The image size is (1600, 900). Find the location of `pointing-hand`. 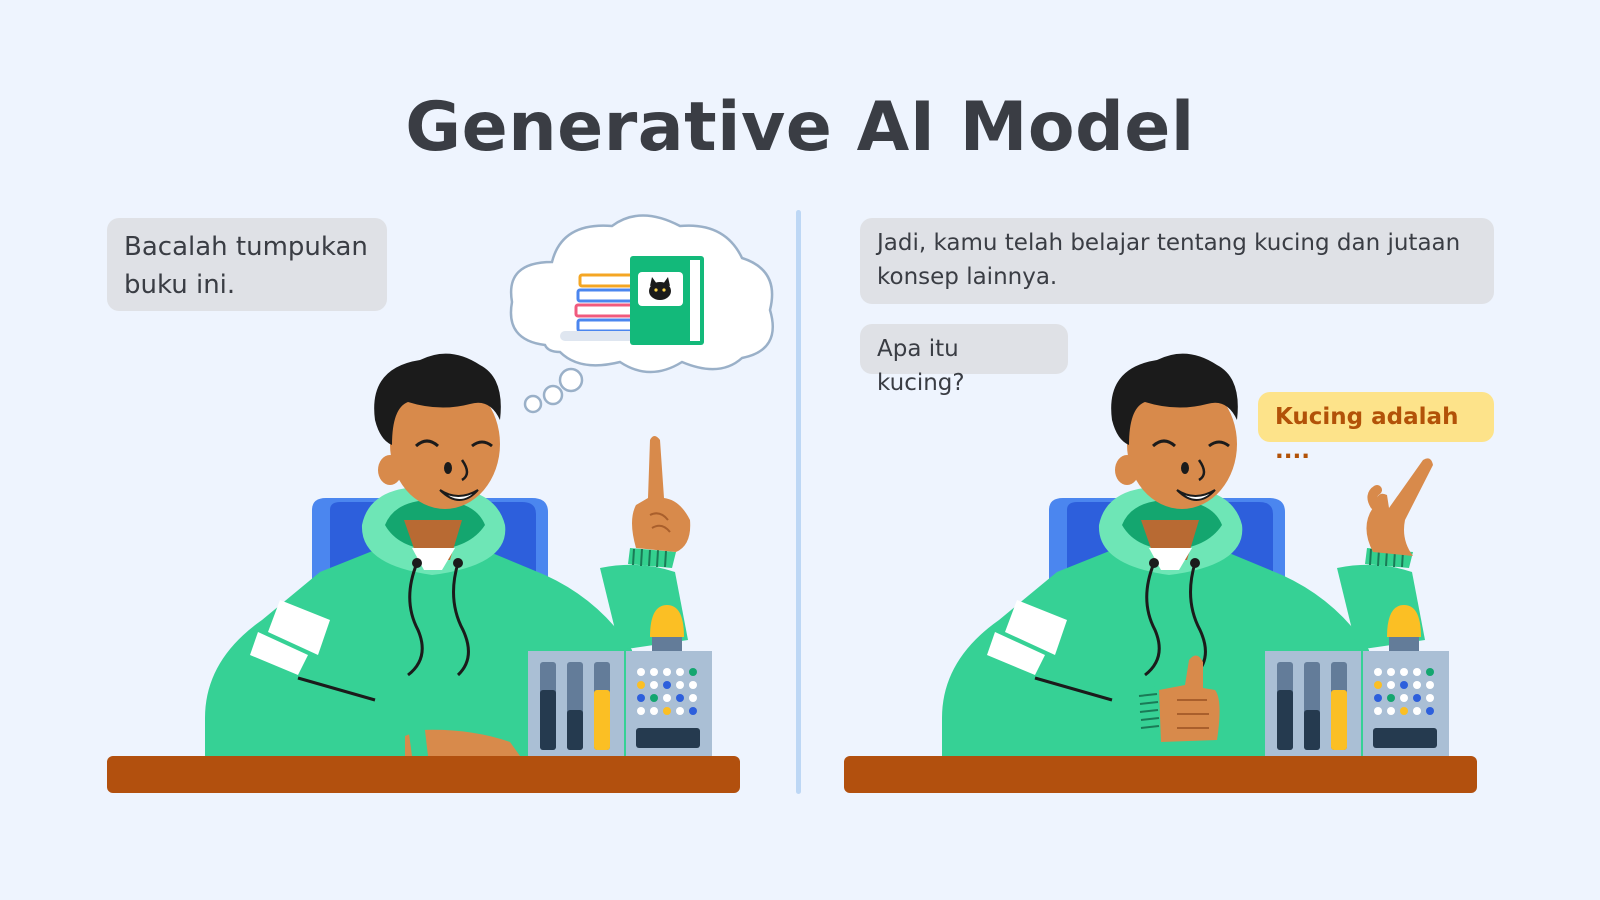

pointing-hand is located at coordinates (661, 494).